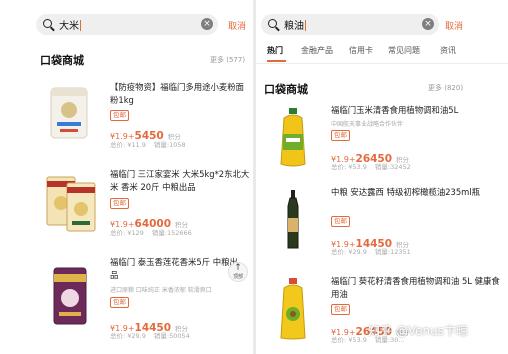 The height and width of the screenshot is (354, 508). I want to click on tab-hot: 热门, so click(275, 50).